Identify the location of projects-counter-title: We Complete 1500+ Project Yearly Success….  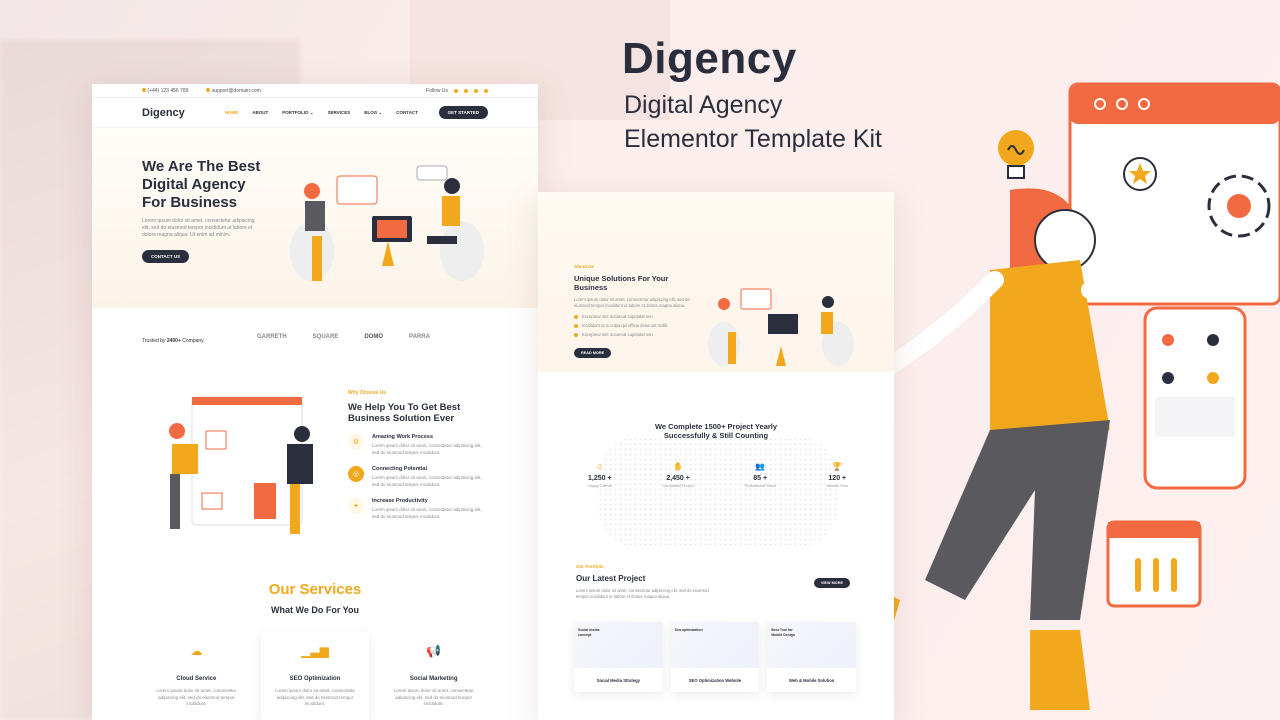
(716, 431).